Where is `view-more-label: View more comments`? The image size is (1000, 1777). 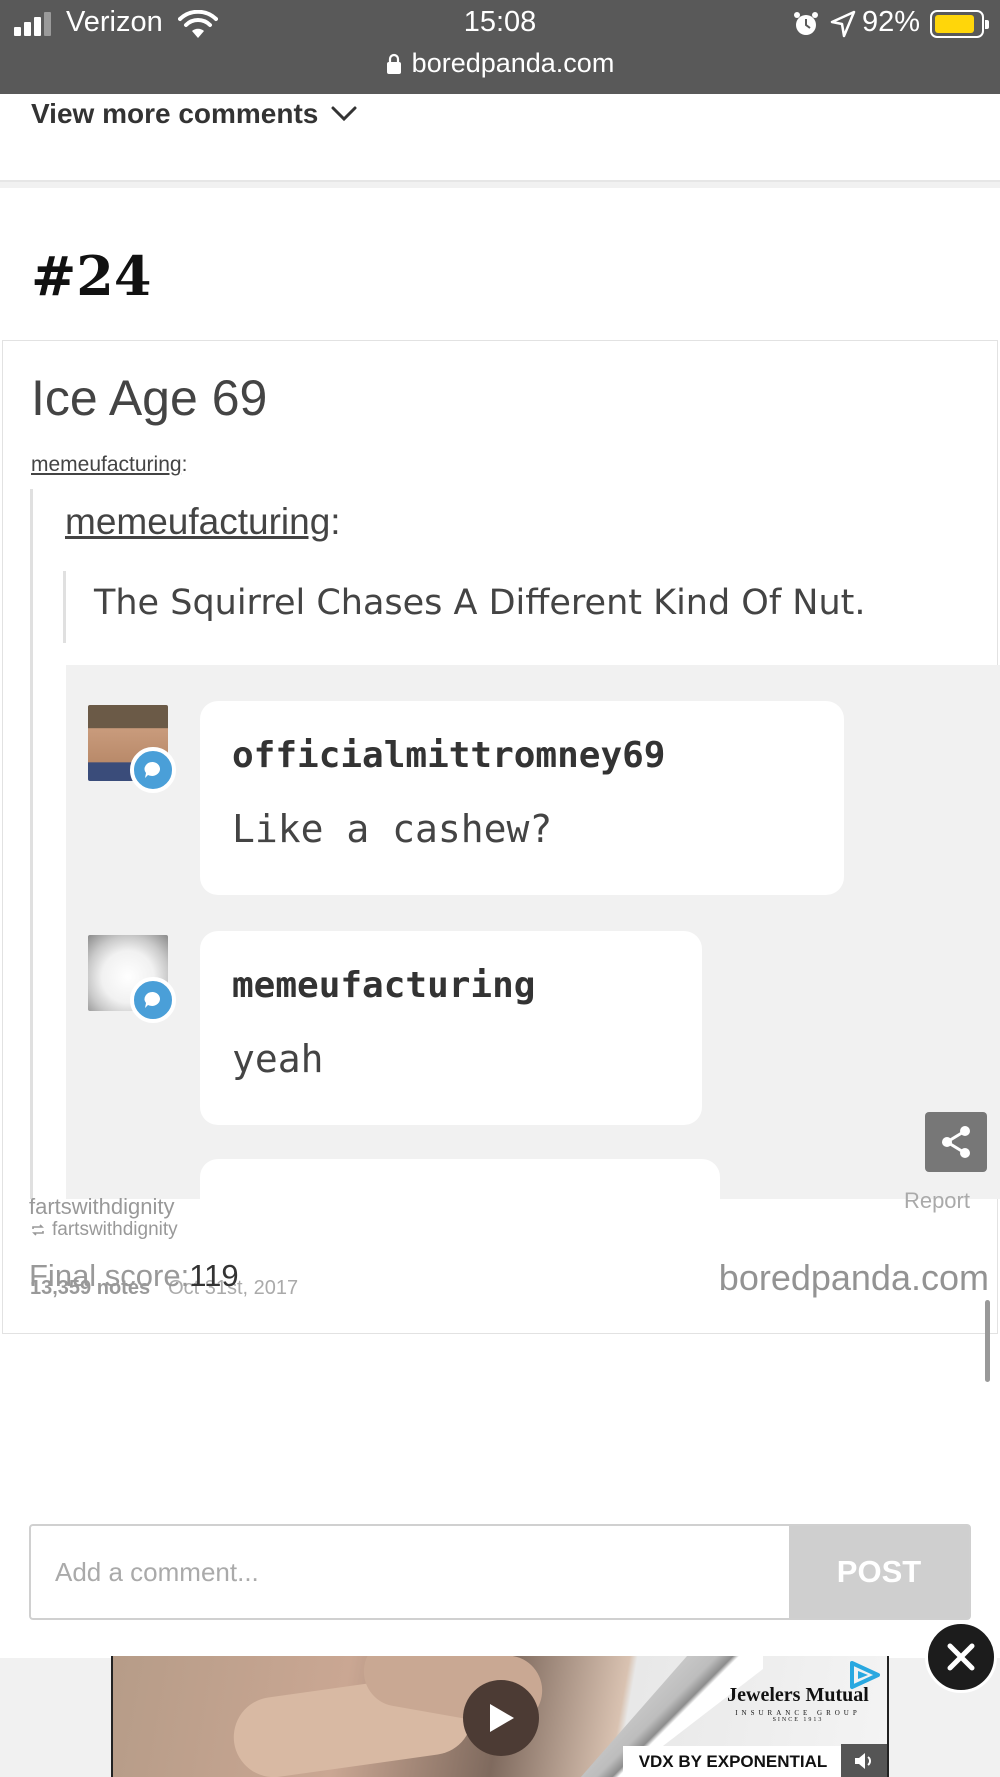
view-more-label: View more comments is located at coordinates (175, 113).